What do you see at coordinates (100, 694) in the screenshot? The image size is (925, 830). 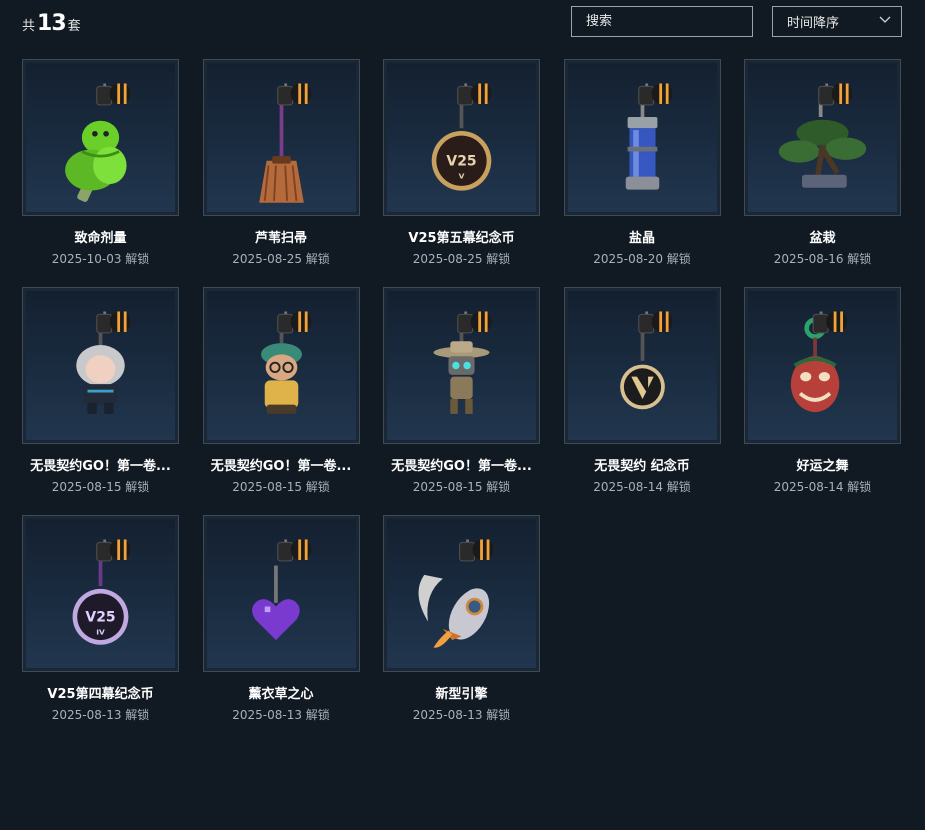 I see `item-name: V25第四幕纪念币` at bounding box center [100, 694].